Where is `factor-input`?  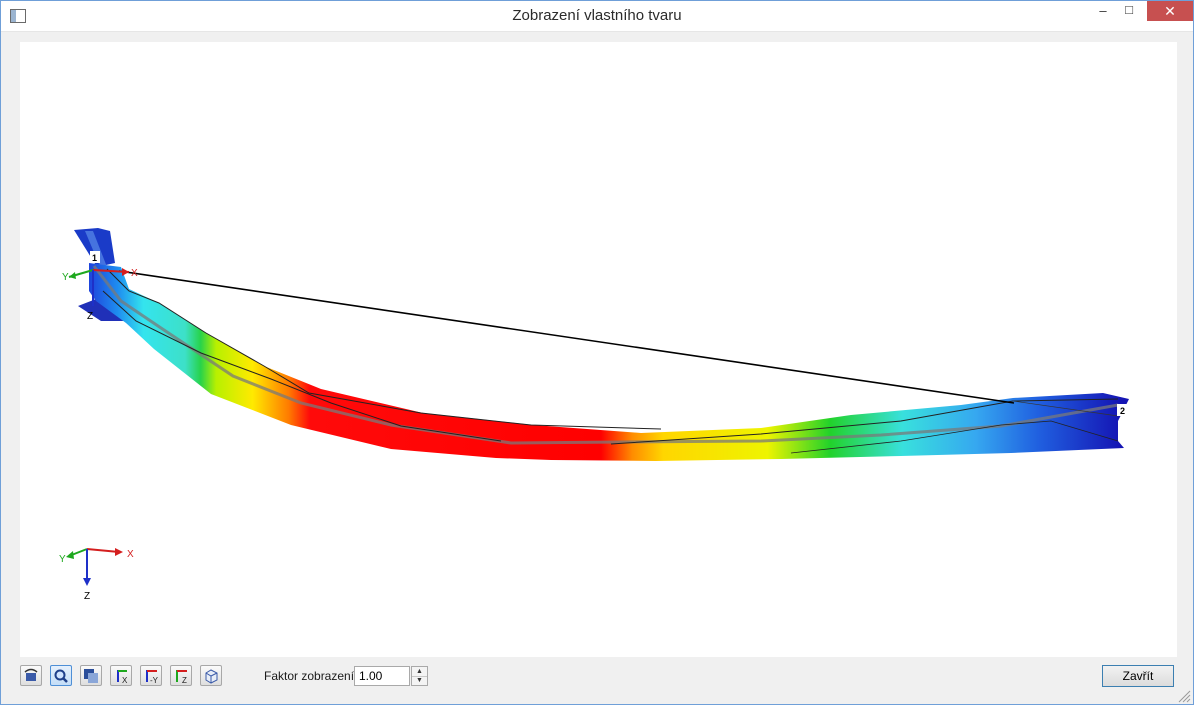
factor-input is located at coordinates (382, 676).